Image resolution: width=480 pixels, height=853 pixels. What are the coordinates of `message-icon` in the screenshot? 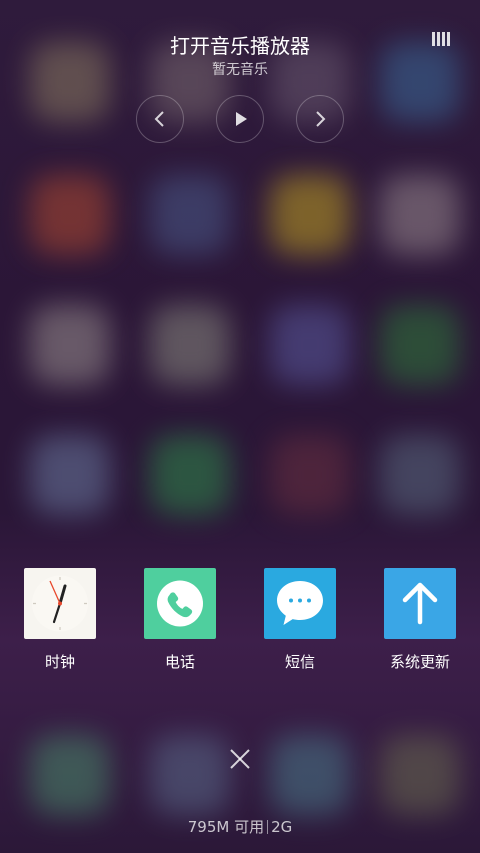 It's located at (300, 603).